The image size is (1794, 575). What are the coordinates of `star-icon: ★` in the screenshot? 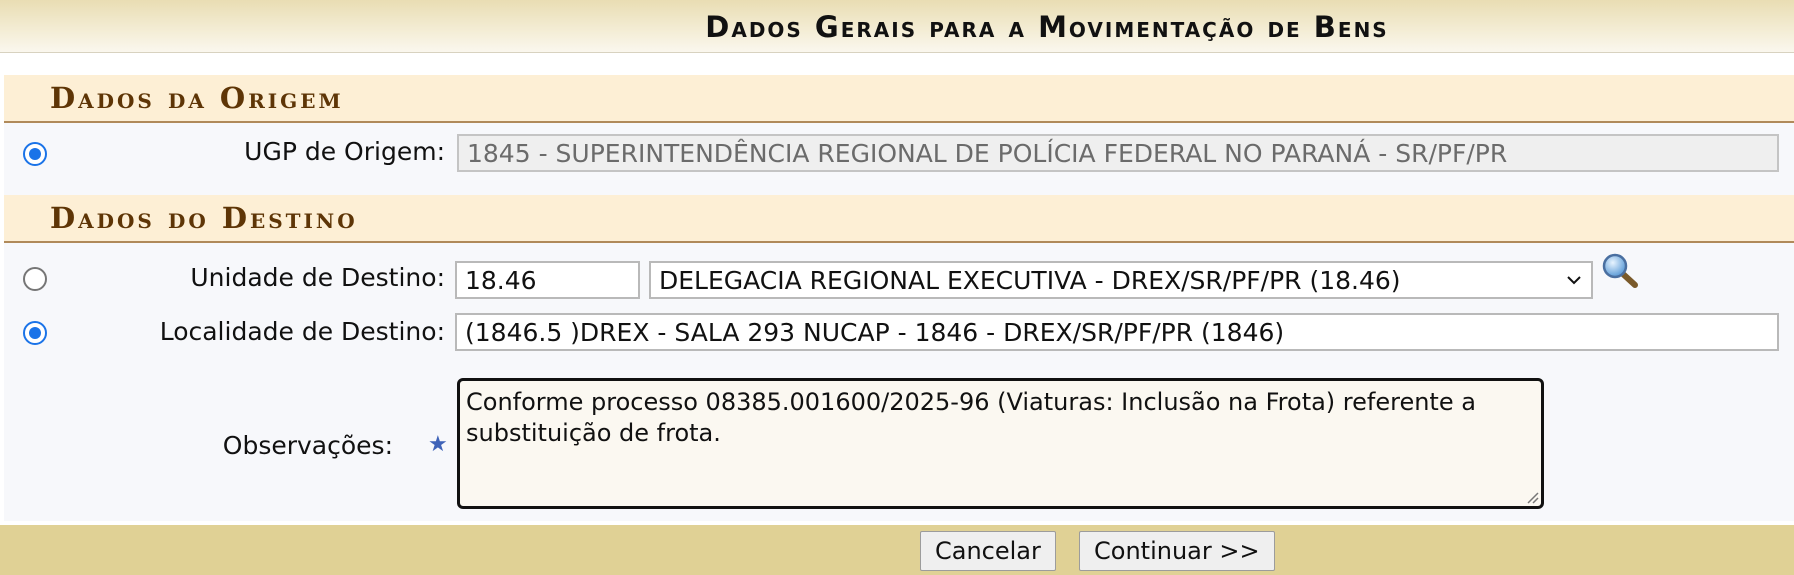 It's located at (438, 444).